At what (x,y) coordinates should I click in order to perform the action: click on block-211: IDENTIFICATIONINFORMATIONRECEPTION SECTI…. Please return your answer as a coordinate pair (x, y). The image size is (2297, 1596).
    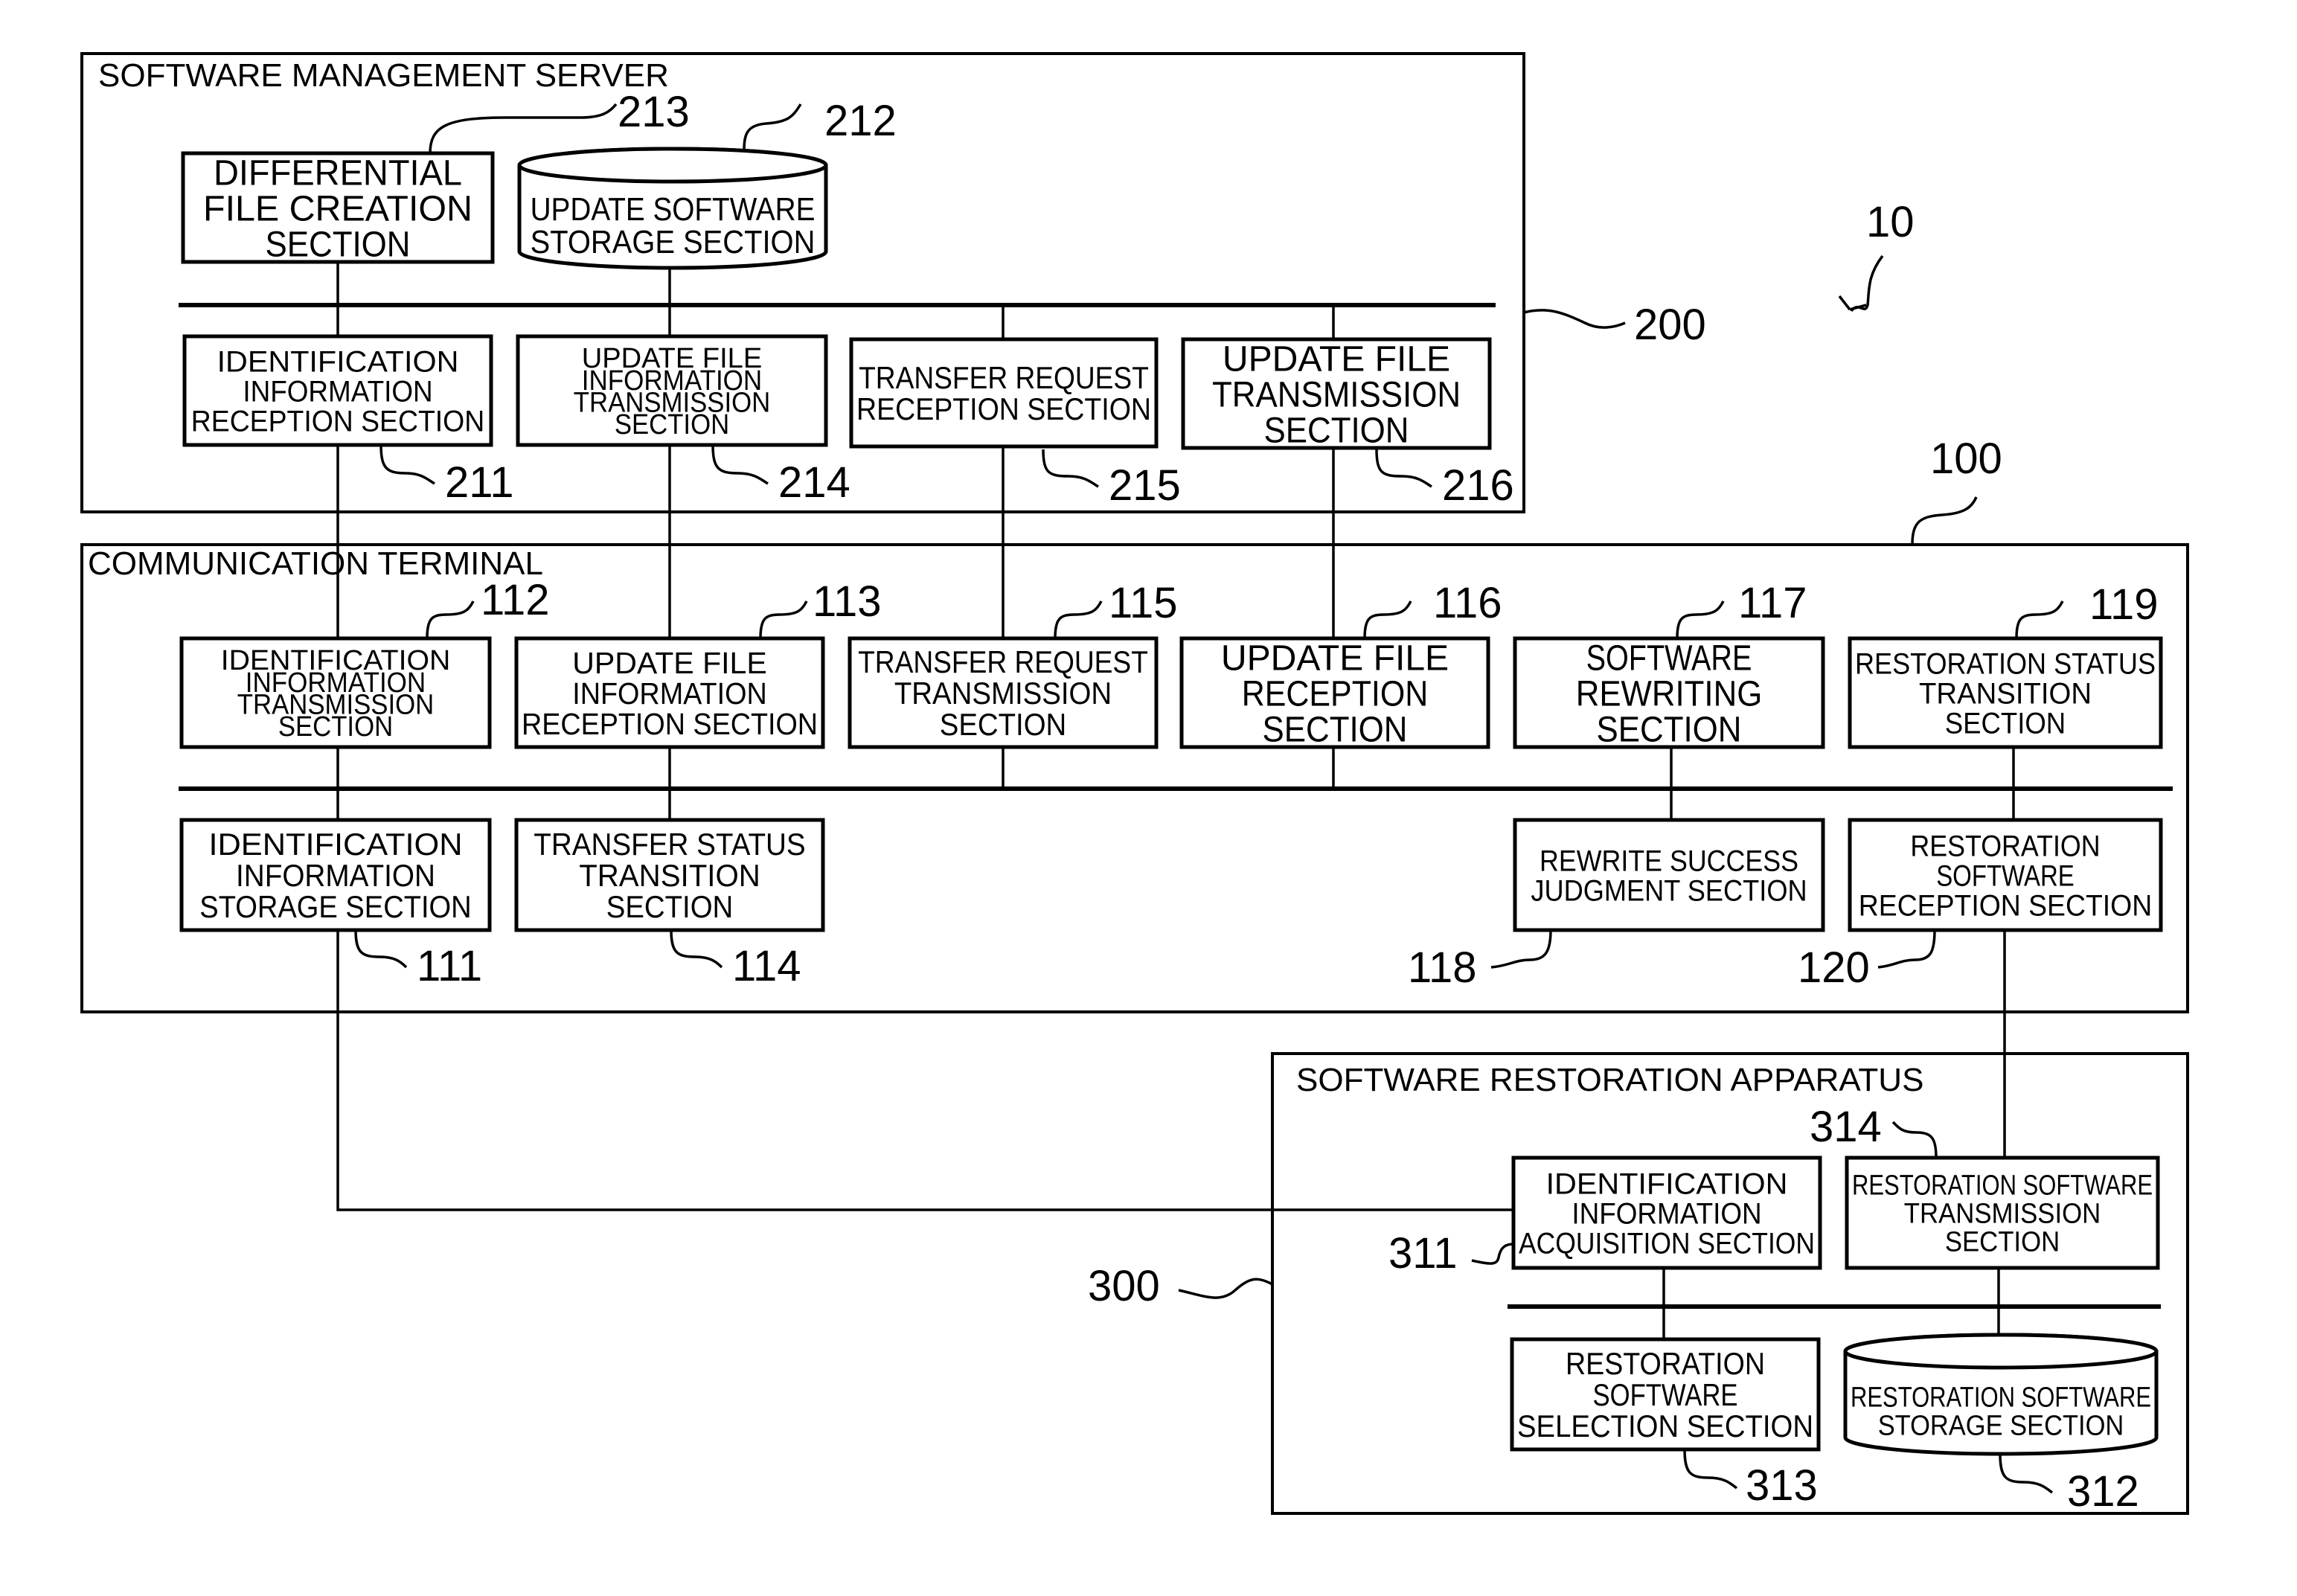
    Looking at the image, I should click on (337, 390).